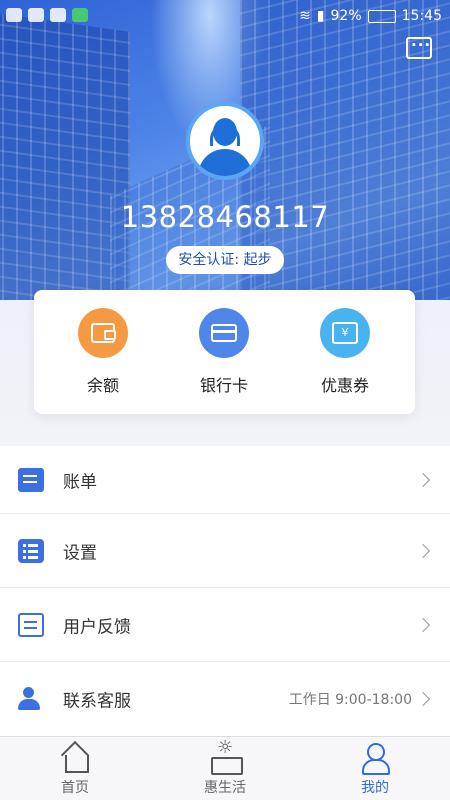 This screenshot has width=450, height=800. What do you see at coordinates (375, 759) in the screenshot?
I see `profile-icon` at bounding box center [375, 759].